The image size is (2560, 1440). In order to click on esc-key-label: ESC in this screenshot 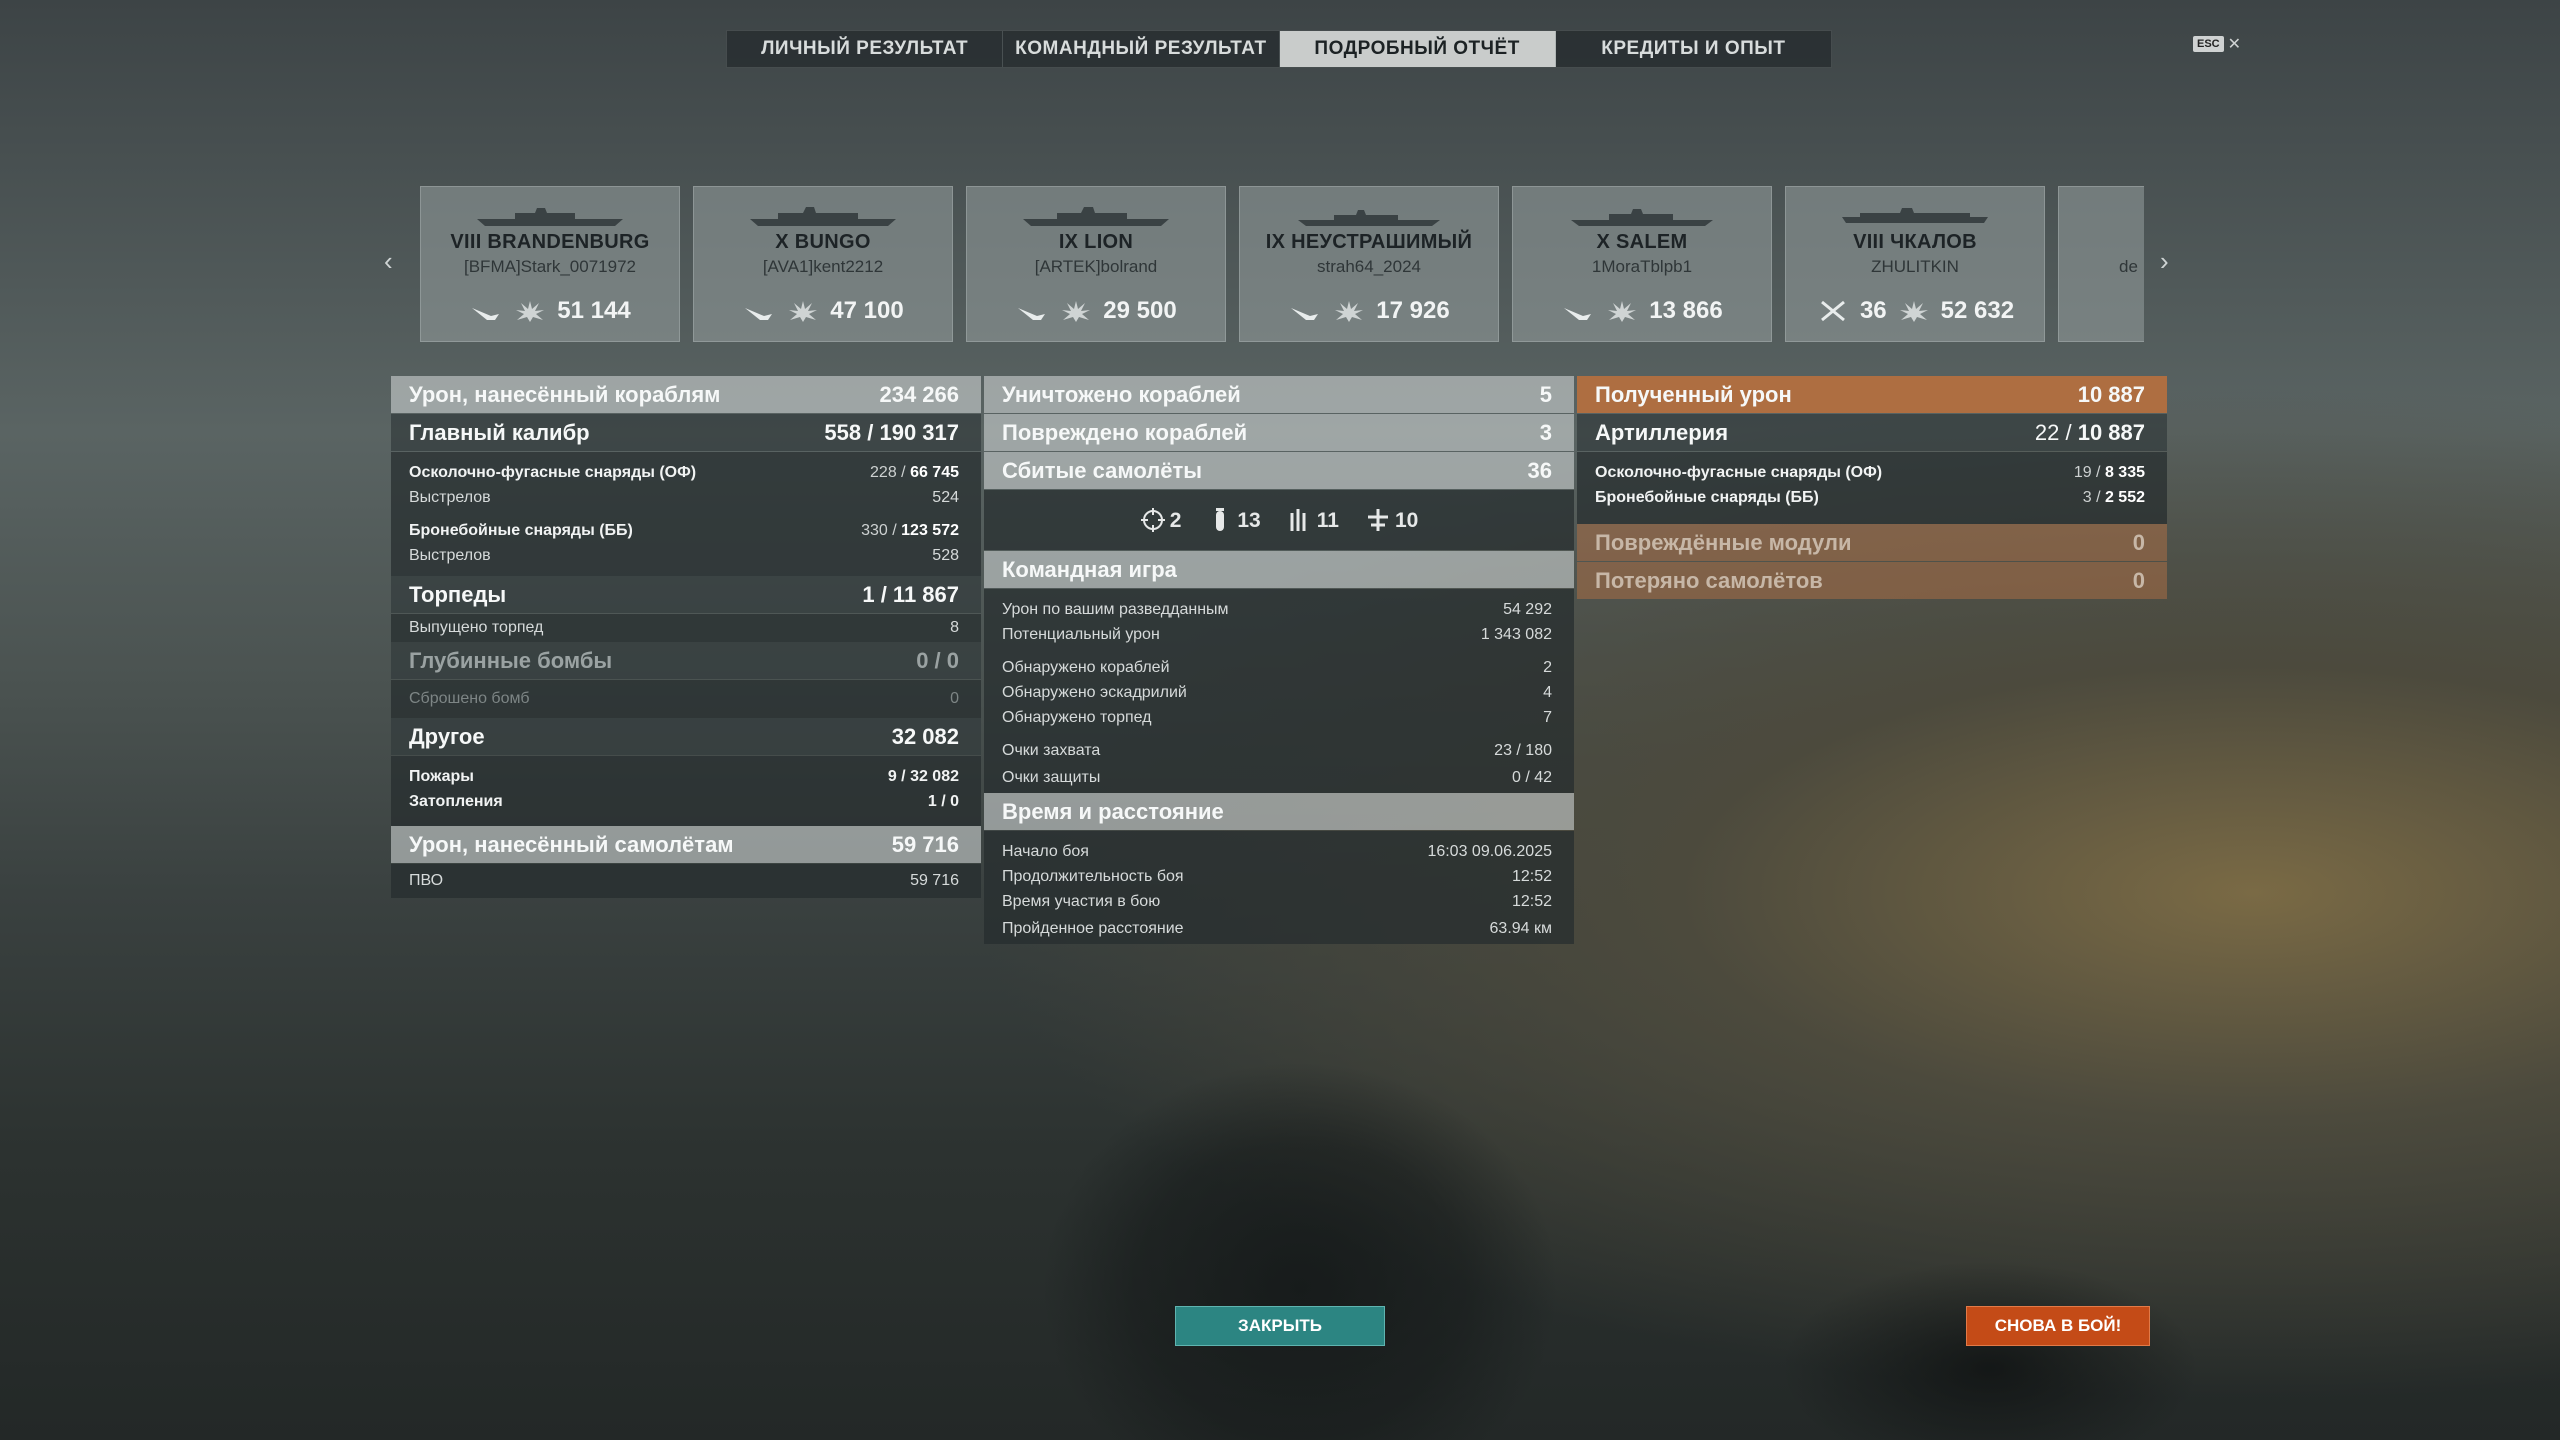, I will do `click(2208, 44)`.